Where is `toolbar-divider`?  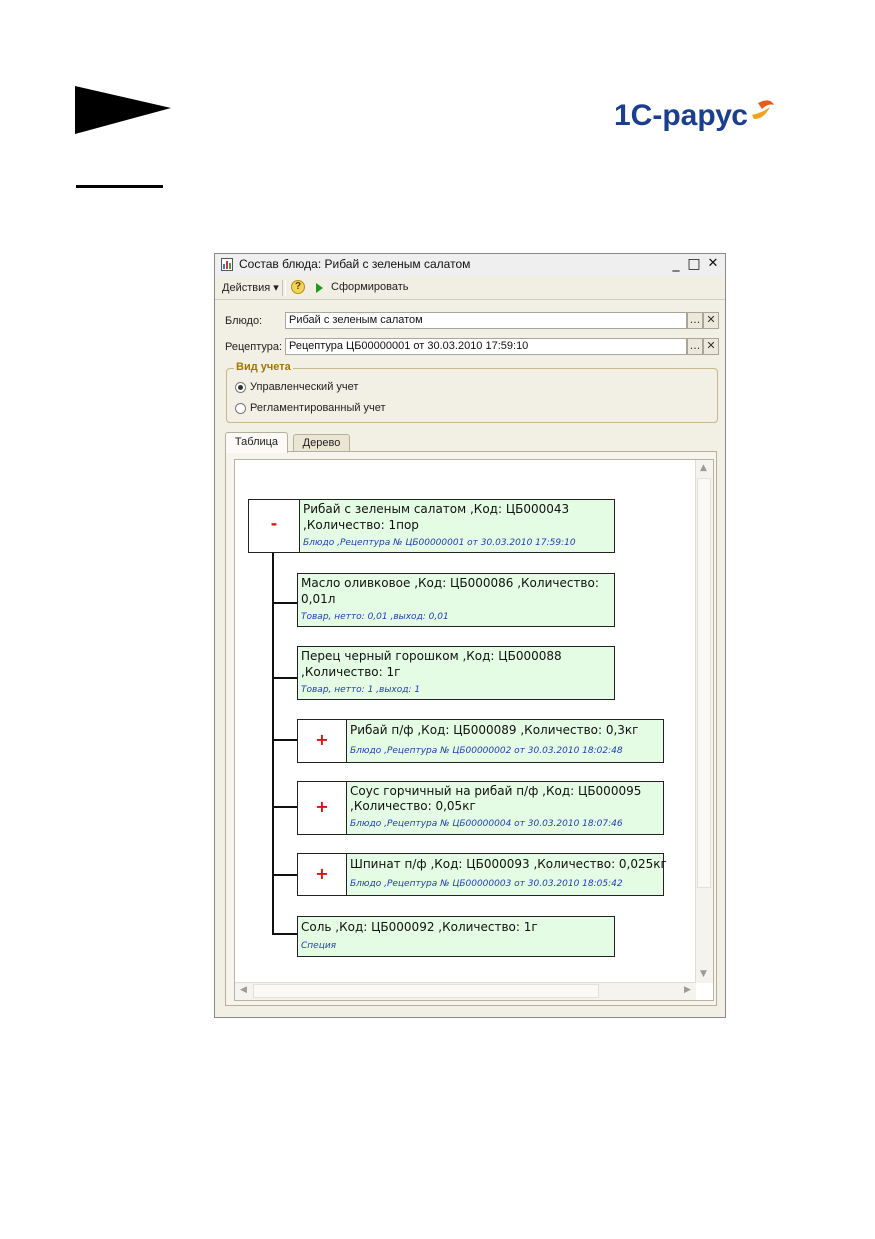 toolbar-divider is located at coordinates (282, 288).